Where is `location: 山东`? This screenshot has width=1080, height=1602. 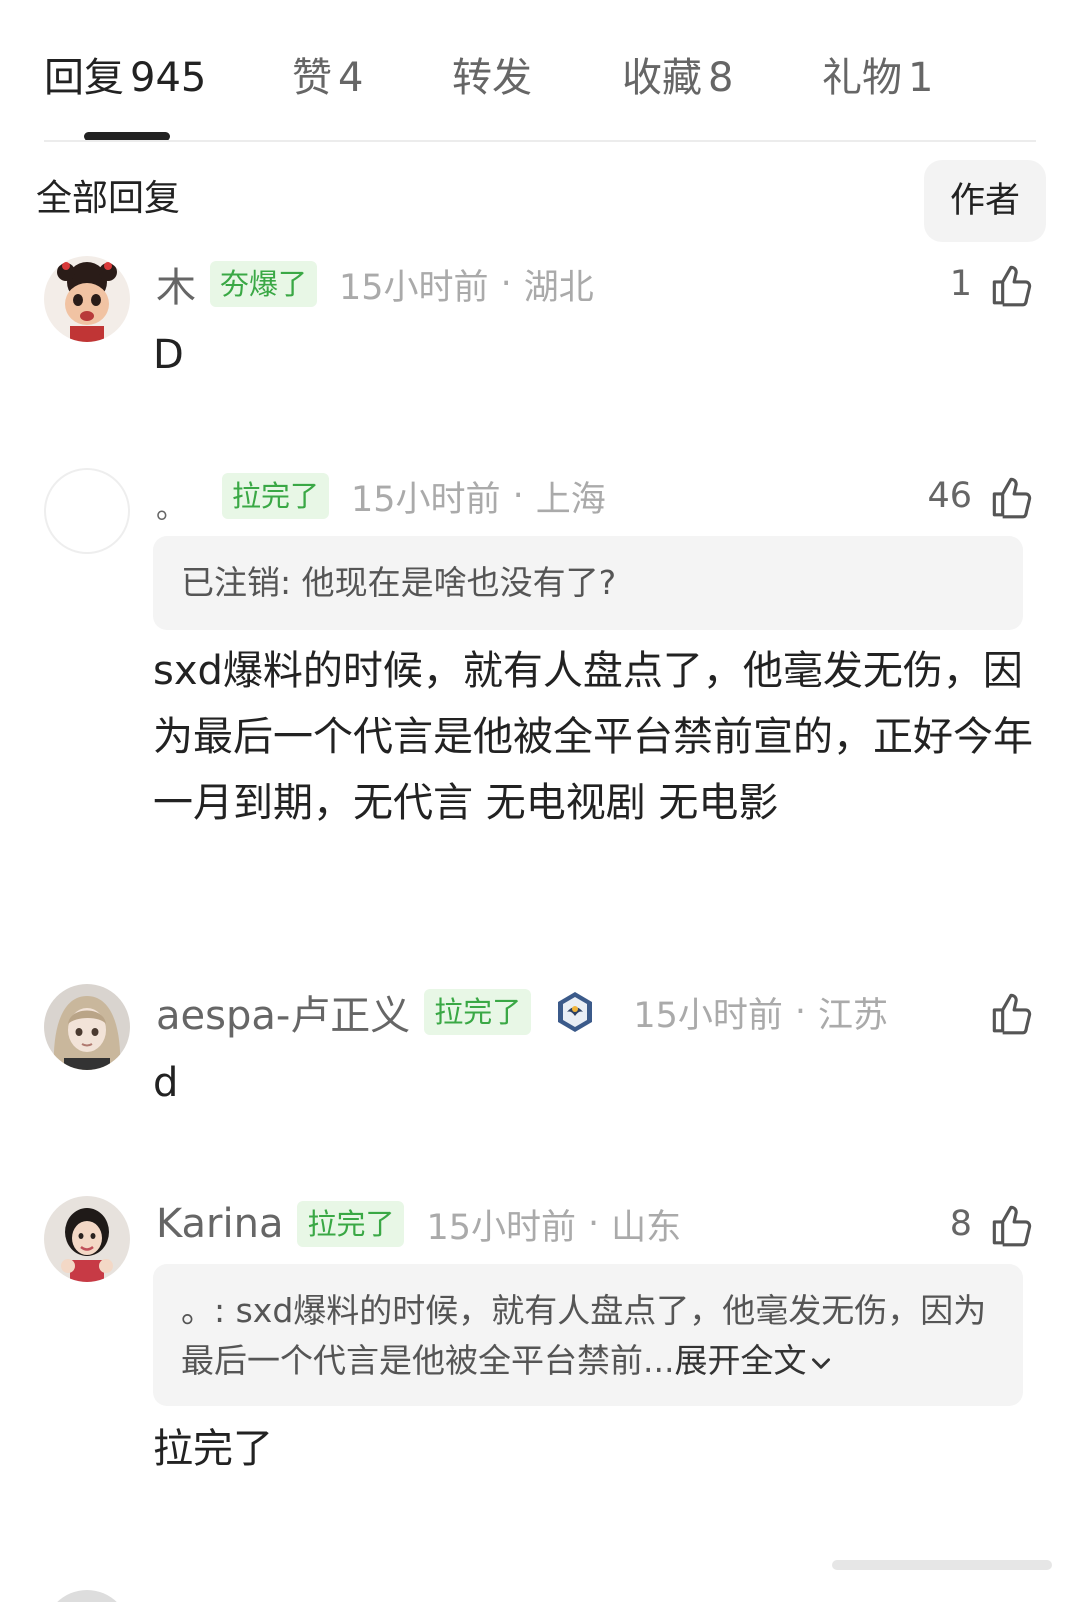 location: 山东 is located at coordinates (646, 1227).